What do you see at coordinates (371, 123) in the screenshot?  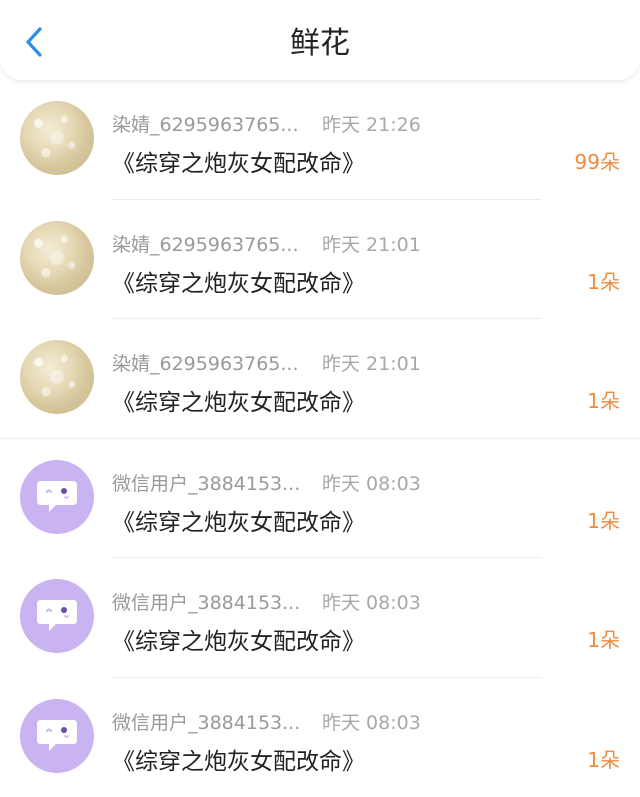 I see `timestamp: 昨天 21:26` at bounding box center [371, 123].